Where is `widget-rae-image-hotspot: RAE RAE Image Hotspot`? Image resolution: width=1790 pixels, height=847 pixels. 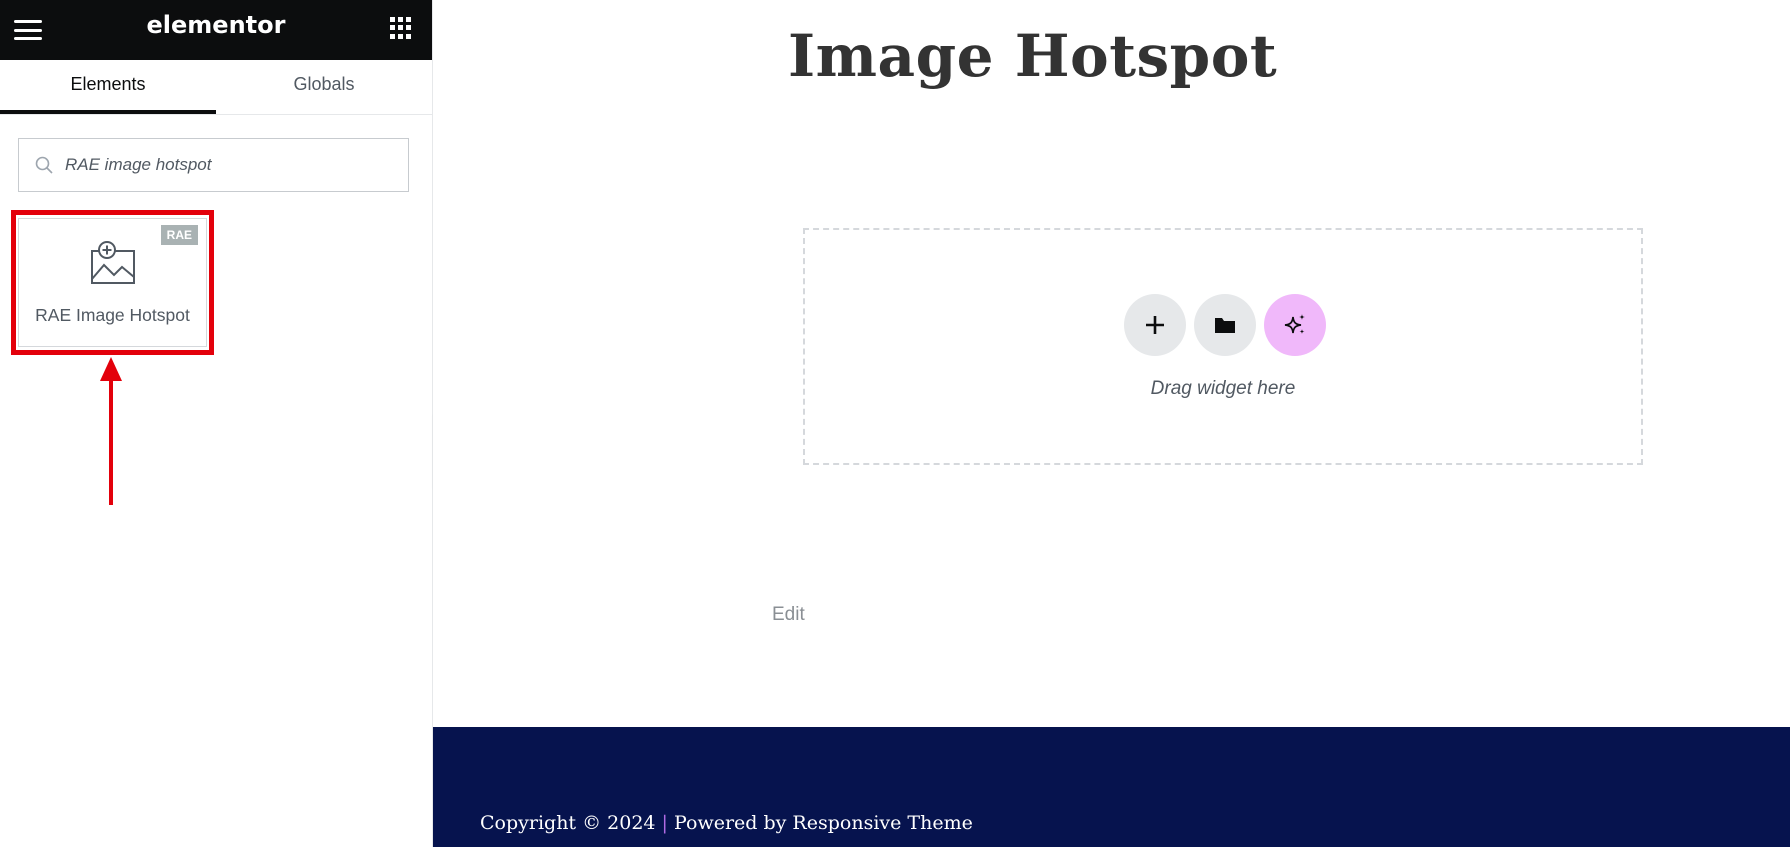
widget-rae-image-hotspot: RAE RAE Image Hotspot is located at coordinates (112, 282).